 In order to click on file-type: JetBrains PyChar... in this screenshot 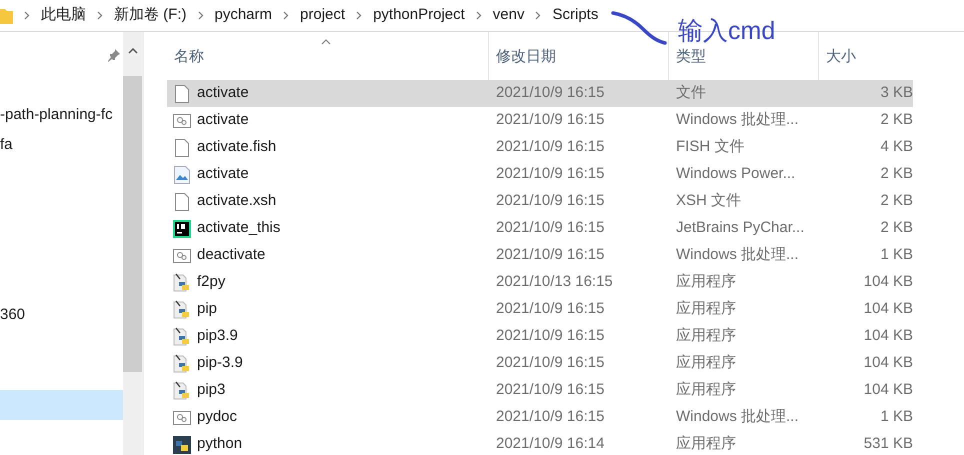, I will do `click(740, 228)`.